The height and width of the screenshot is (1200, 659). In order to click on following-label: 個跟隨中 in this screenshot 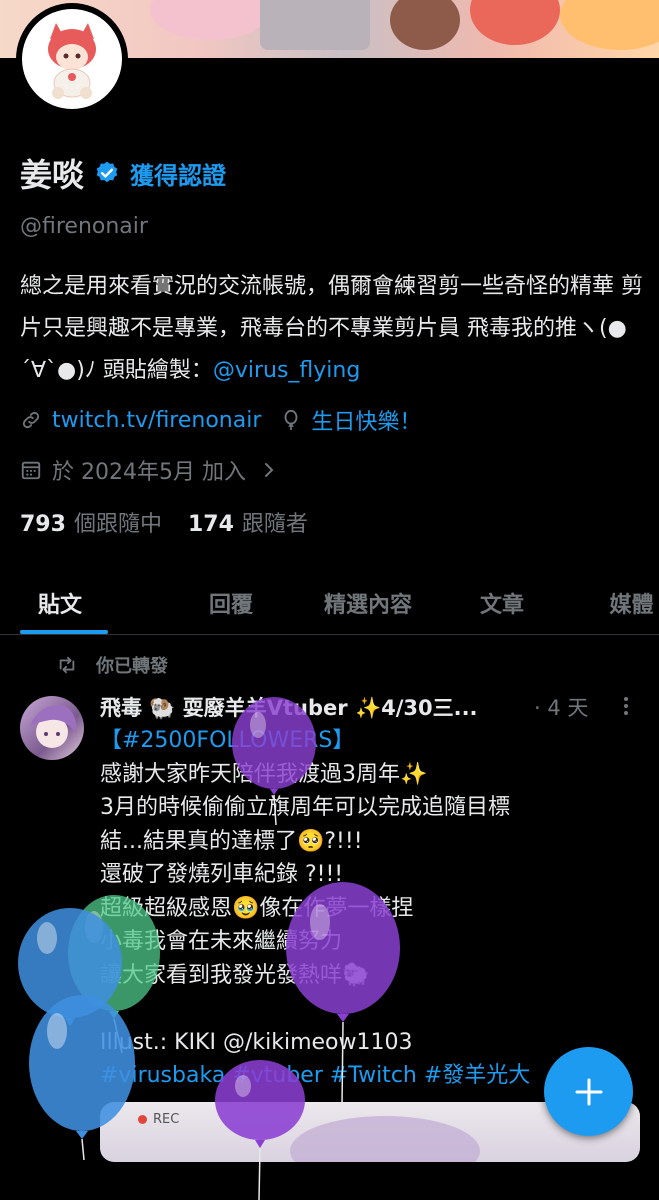, I will do `click(117, 524)`.